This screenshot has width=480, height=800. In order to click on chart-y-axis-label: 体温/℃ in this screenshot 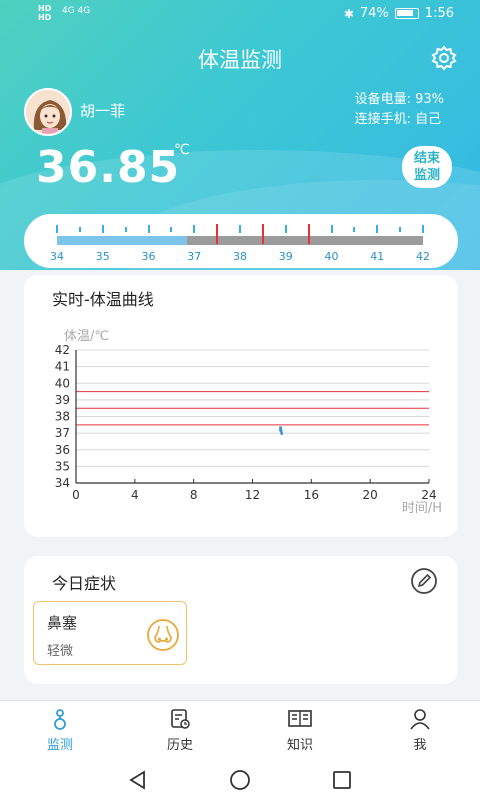, I will do `click(86, 336)`.